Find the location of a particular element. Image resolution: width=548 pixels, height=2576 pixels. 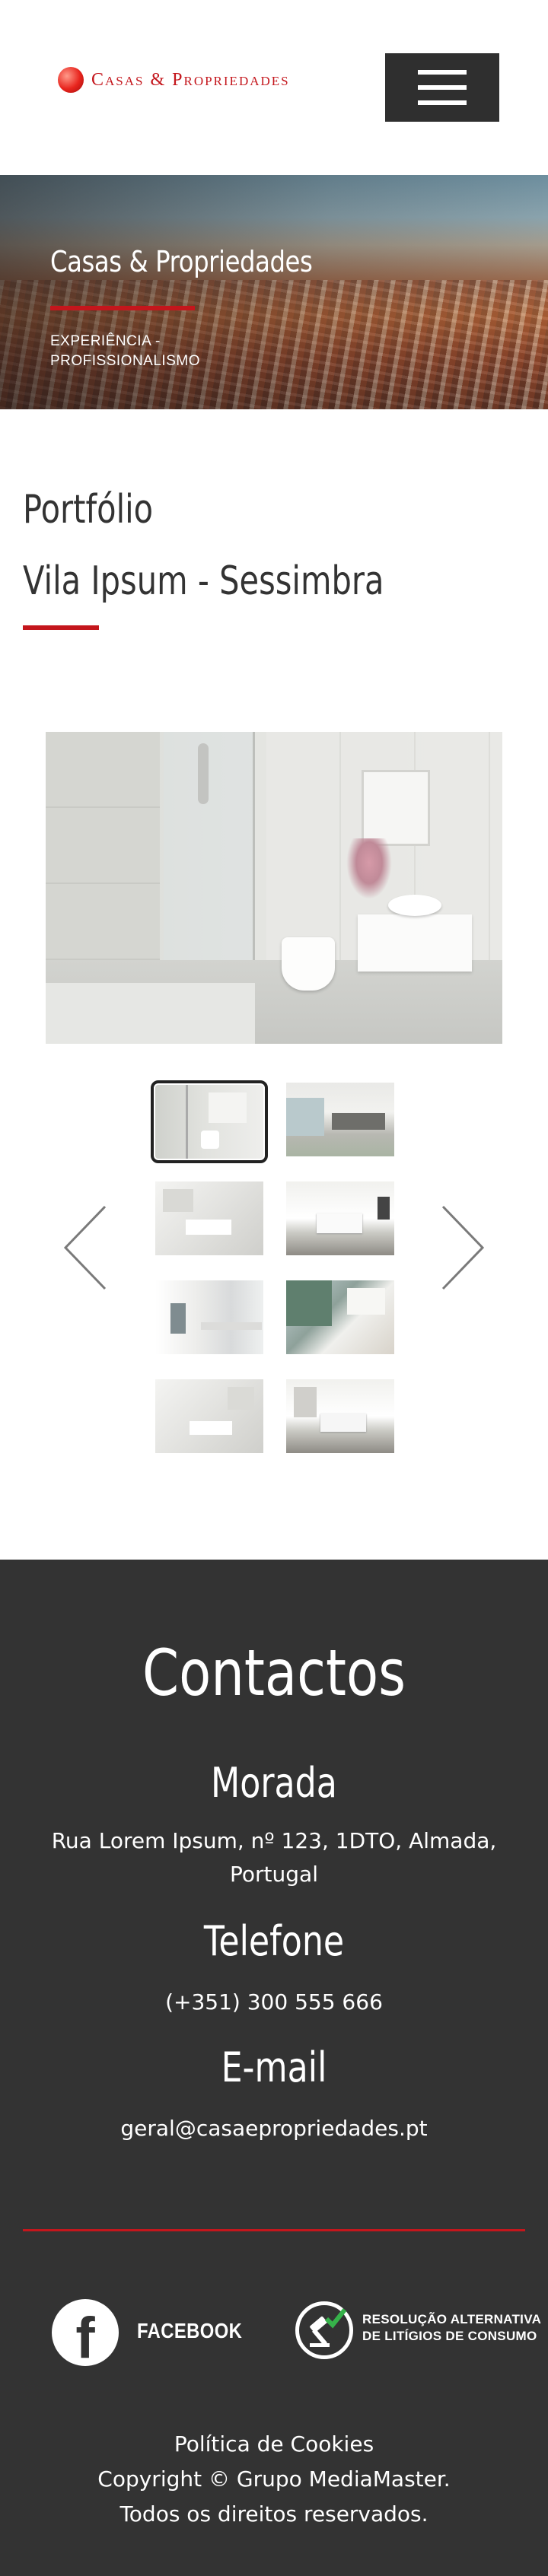

email-text: geral@casaepropriedades.pt is located at coordinates (274, 2128).